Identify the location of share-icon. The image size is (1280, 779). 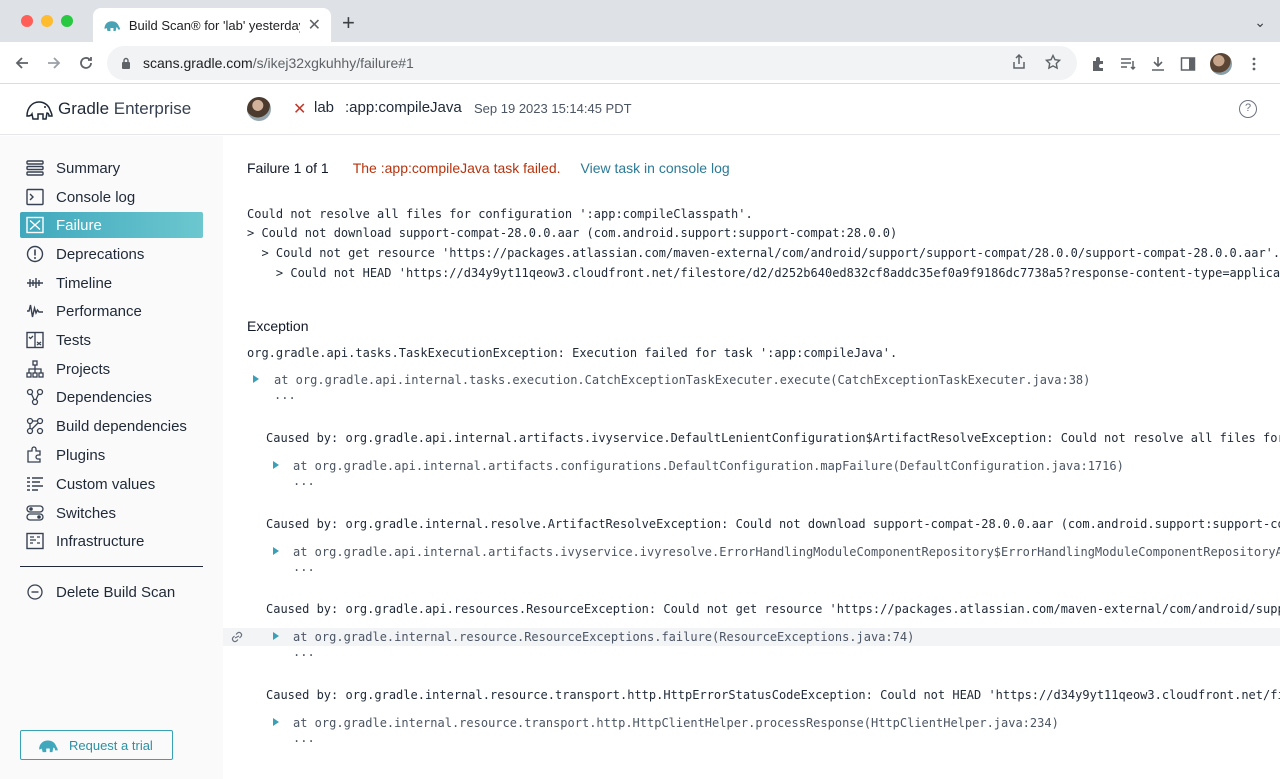
(1019, 62).